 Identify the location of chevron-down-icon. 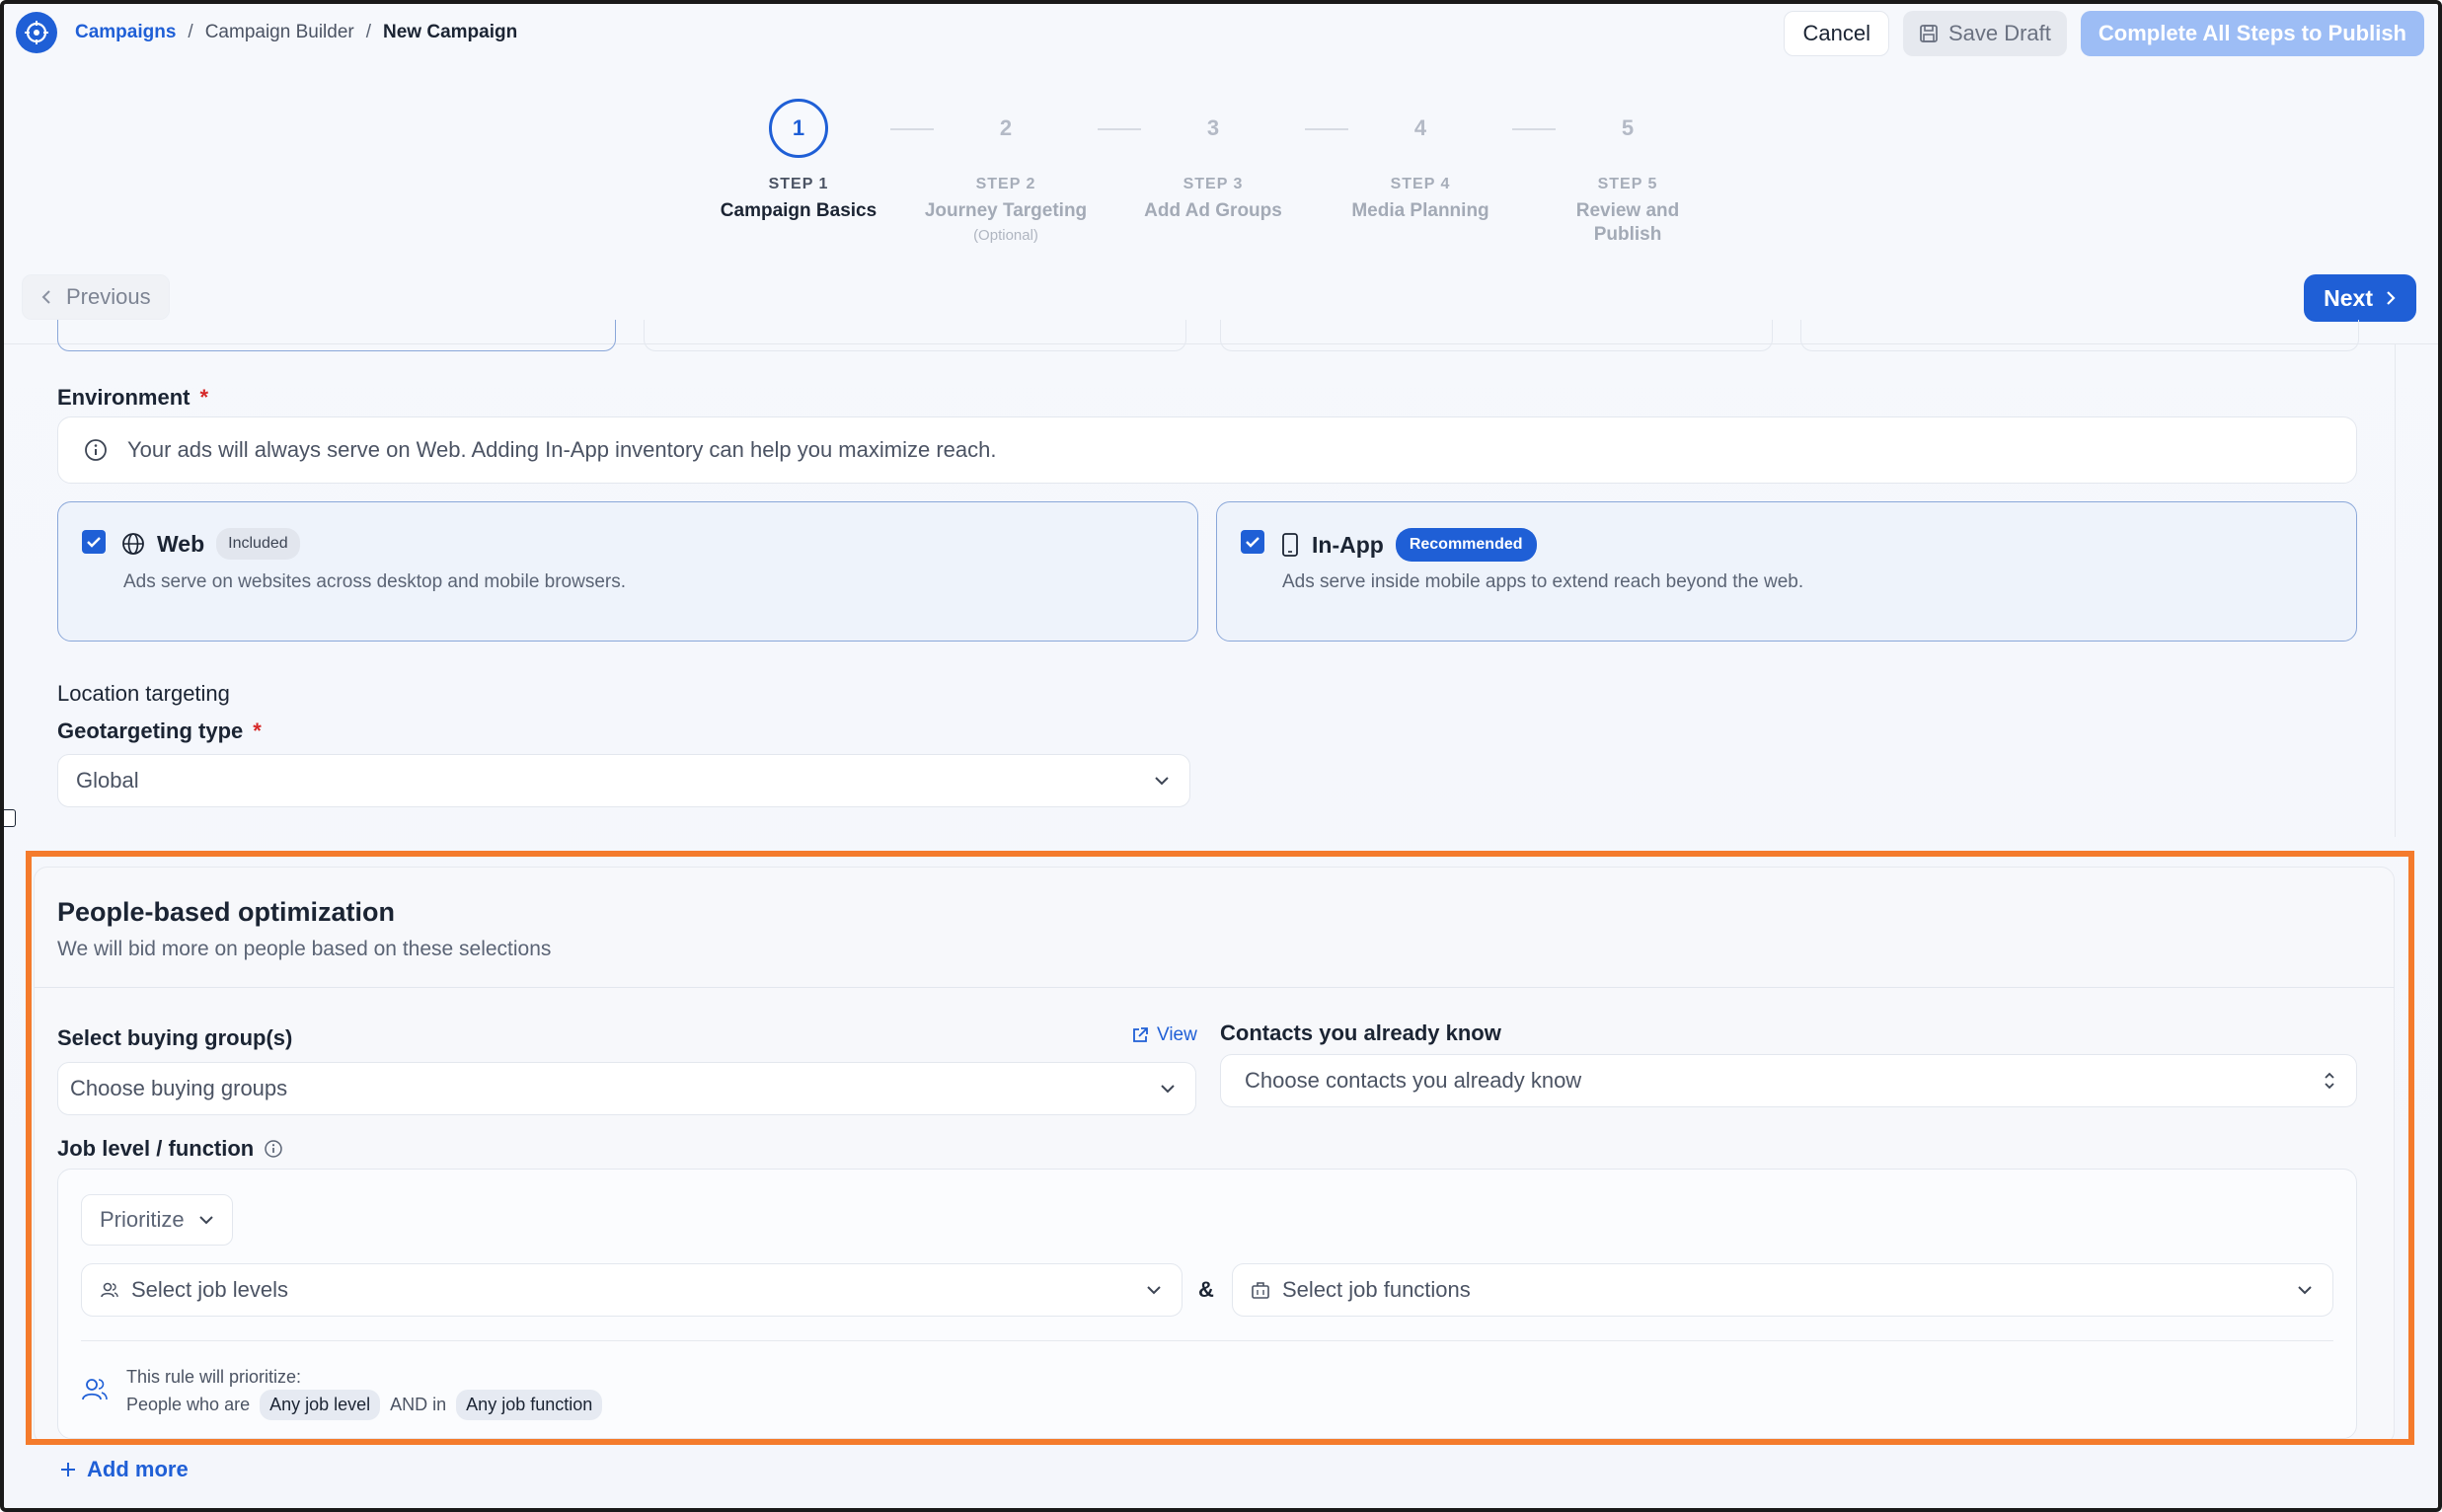
(1162, 781).